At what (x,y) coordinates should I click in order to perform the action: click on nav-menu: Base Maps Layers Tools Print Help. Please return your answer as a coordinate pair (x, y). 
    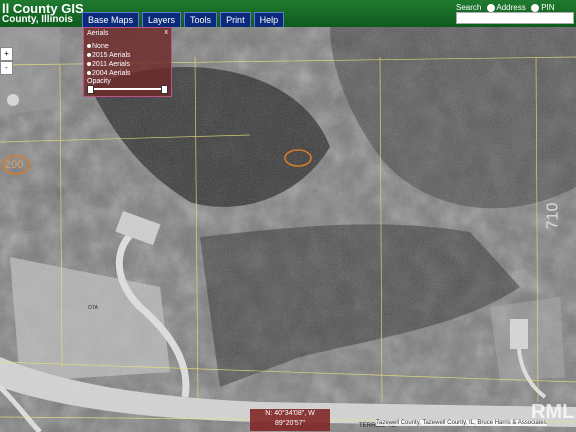
    Looking at the image, I should click on (183, 20).